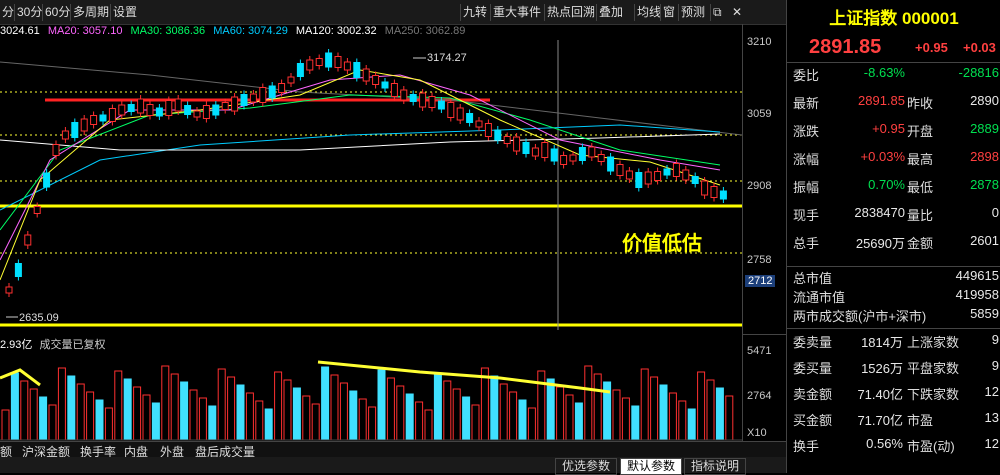 The image size is (1000, 475). Describe the element at coordinates (474, 12) in the screenshot. I see `nine-turn-button: 九转` at that location.